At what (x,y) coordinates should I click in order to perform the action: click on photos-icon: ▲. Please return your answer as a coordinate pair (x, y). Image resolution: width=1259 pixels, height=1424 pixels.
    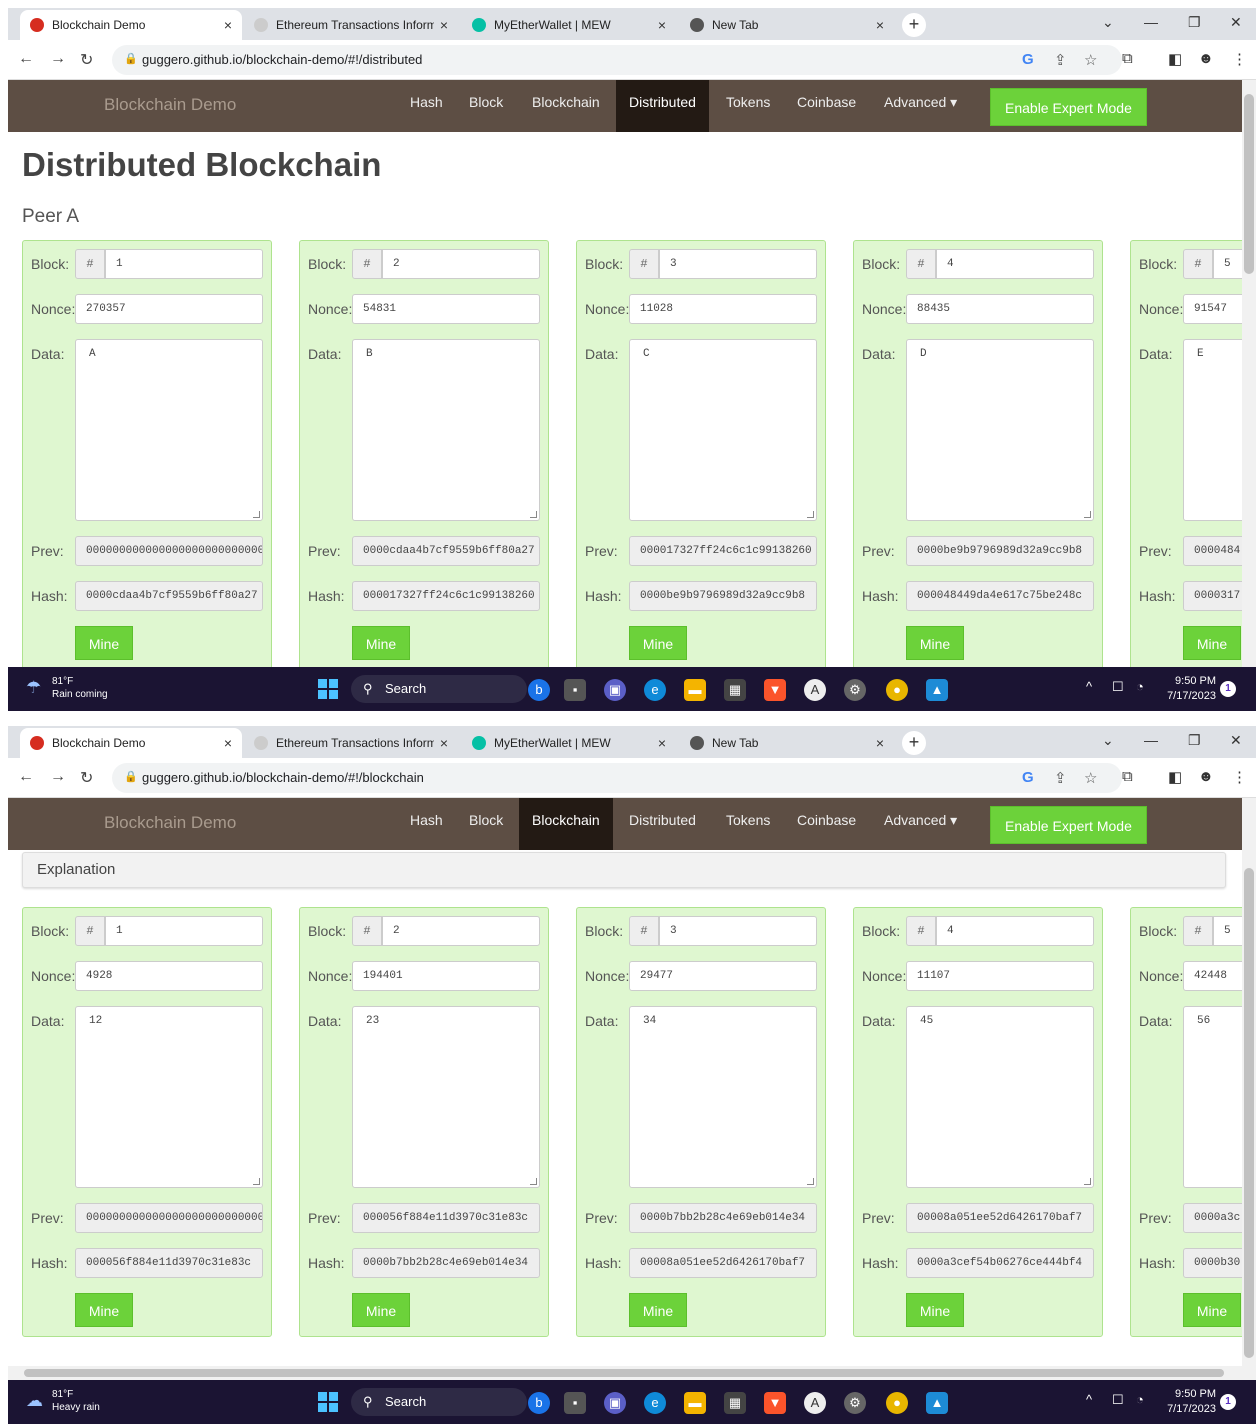
    Looking at the image, I should click on (937, 690).